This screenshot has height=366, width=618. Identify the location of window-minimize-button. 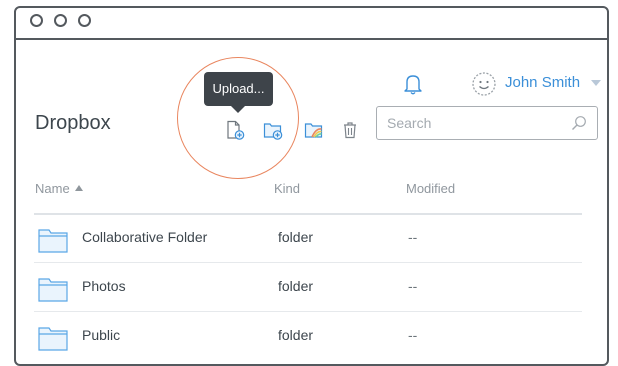
(60, 20).